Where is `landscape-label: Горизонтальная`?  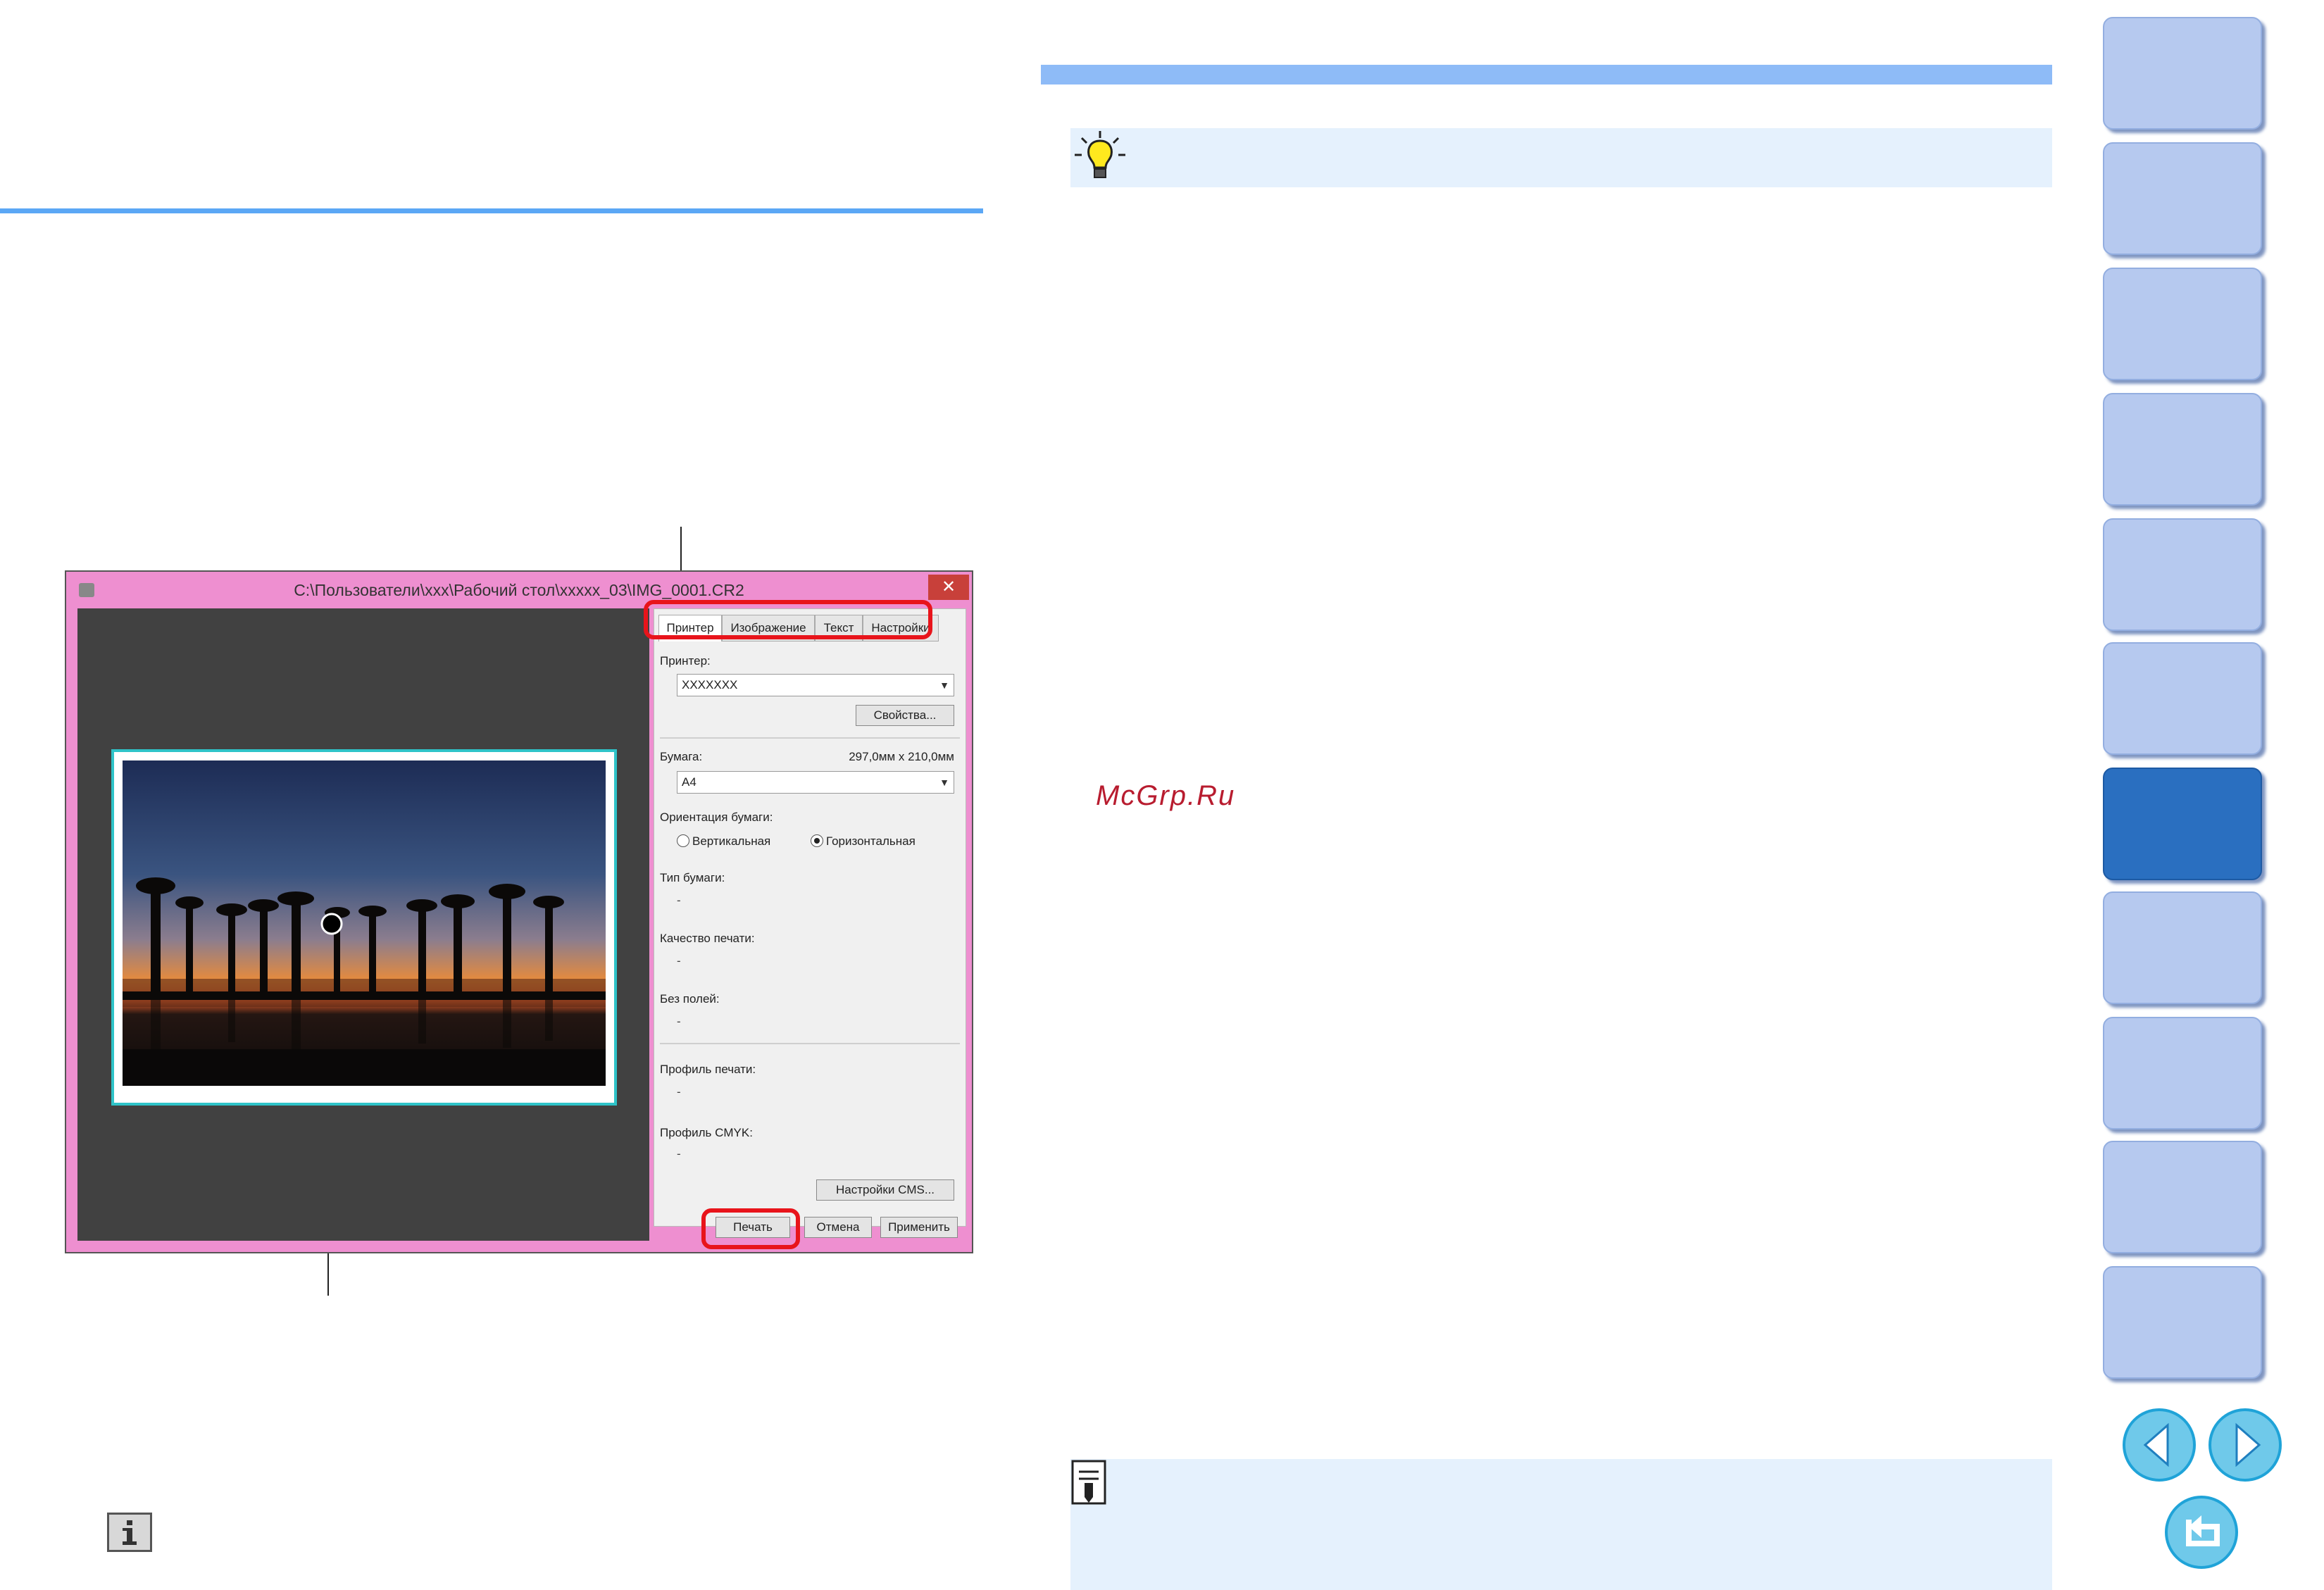 landscape-label: Горизонтальная is located at coordinates (871, 841).